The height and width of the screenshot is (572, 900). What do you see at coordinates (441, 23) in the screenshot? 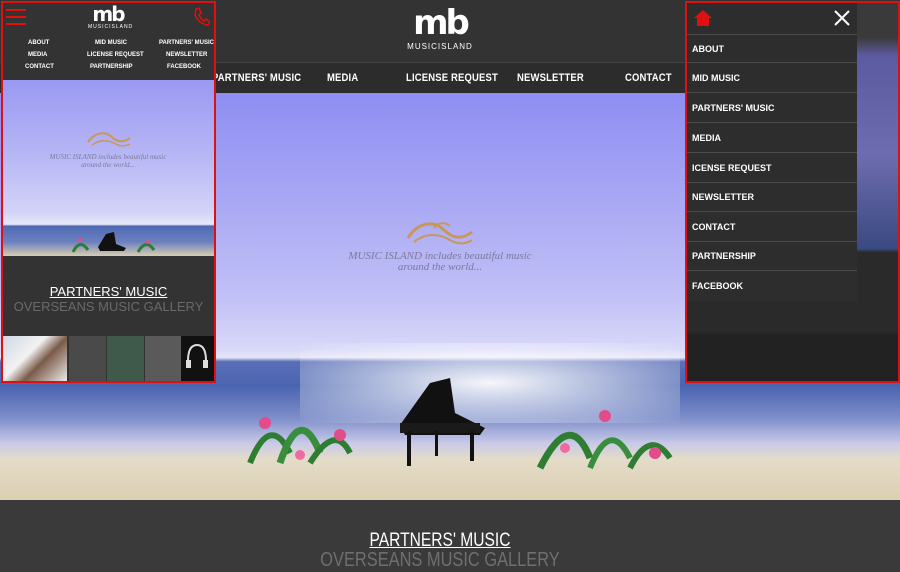
I see `logo-mark: mb` at bounding box center [441, 23].